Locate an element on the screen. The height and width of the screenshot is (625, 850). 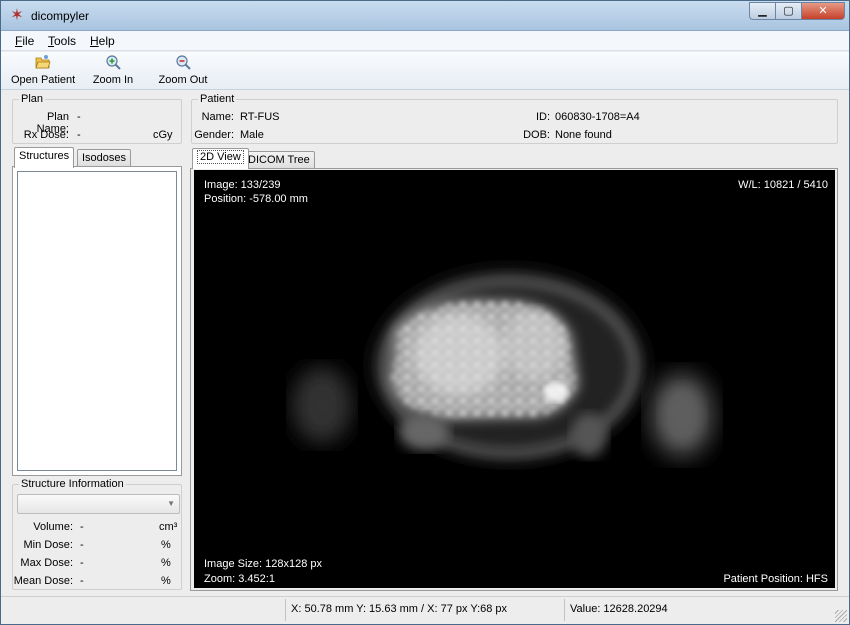
maximize-button: ▢ is located at coordinates (788, 11).